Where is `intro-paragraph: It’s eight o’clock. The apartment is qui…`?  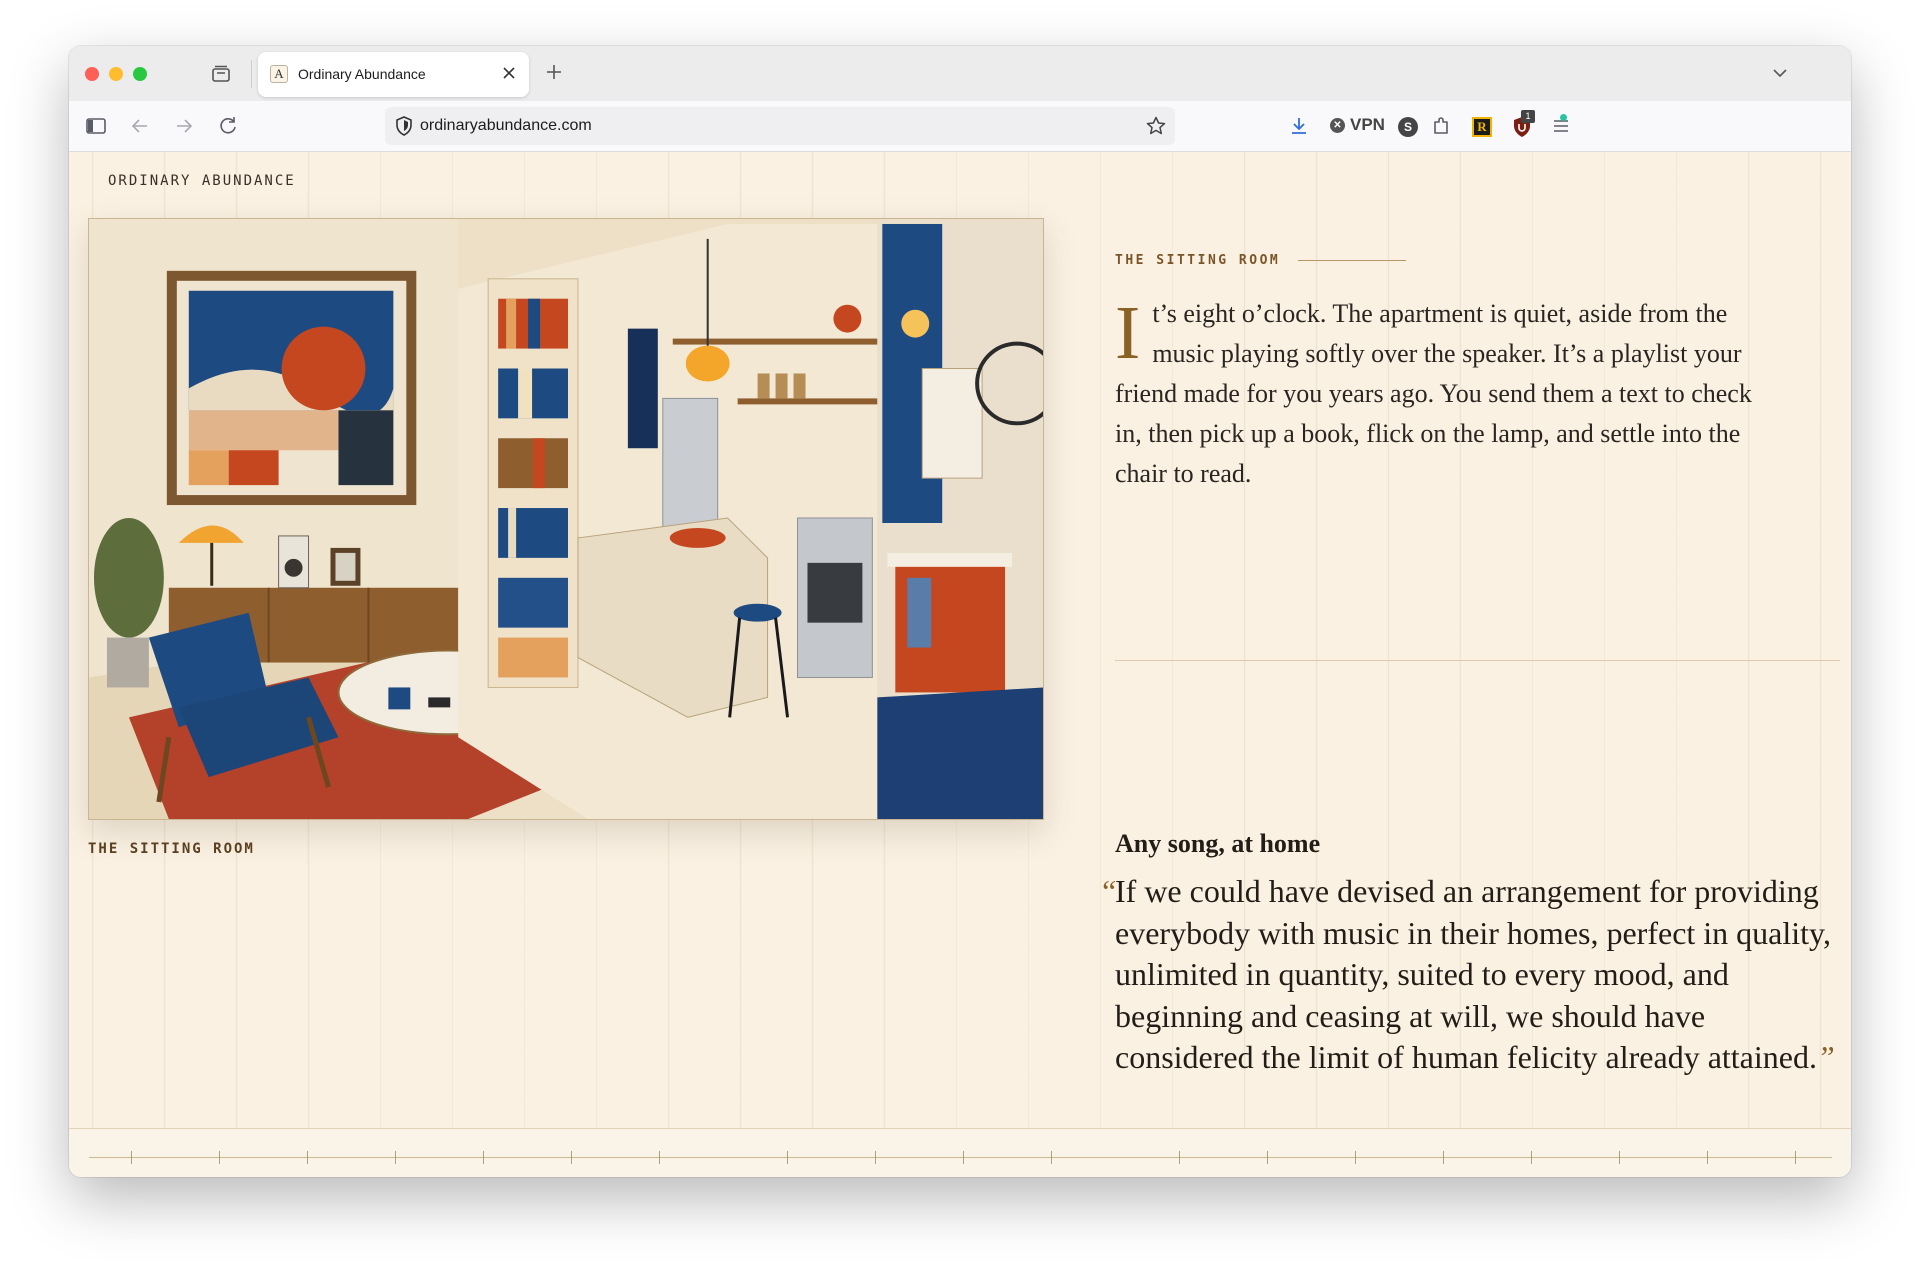
intro-paragraph: It’s eight o’clock. The apartment is qui… is located at coordinates (1445, 394).